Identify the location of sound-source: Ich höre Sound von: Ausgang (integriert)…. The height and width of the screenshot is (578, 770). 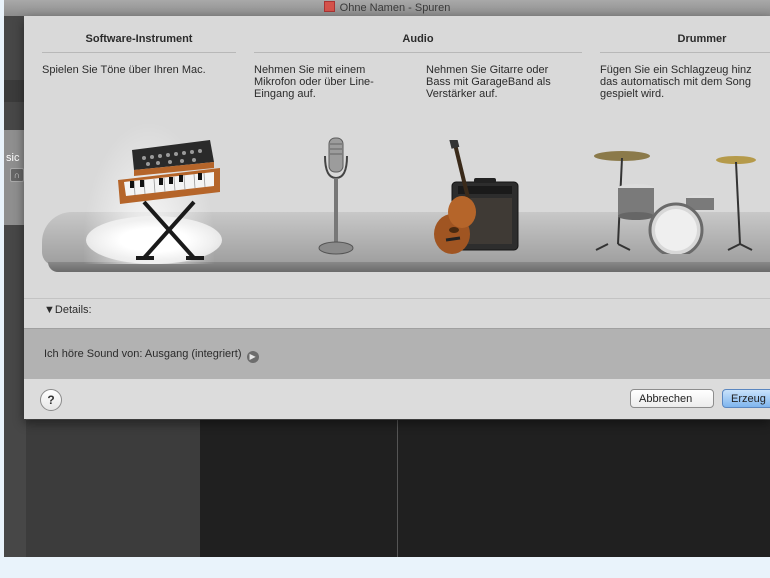
(151, 355).